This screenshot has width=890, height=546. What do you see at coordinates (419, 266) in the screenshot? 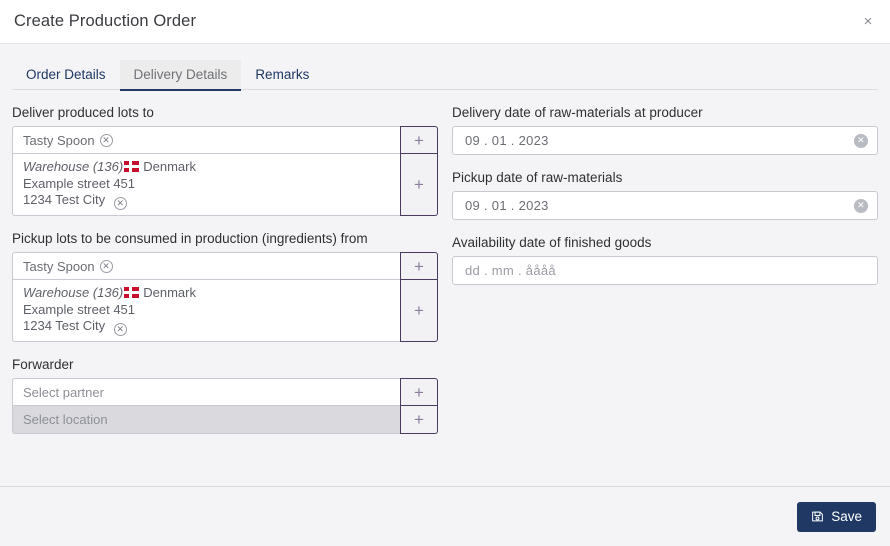
I see `pickup-lots-partner-add-button: +` at bounding box center [419, 266].